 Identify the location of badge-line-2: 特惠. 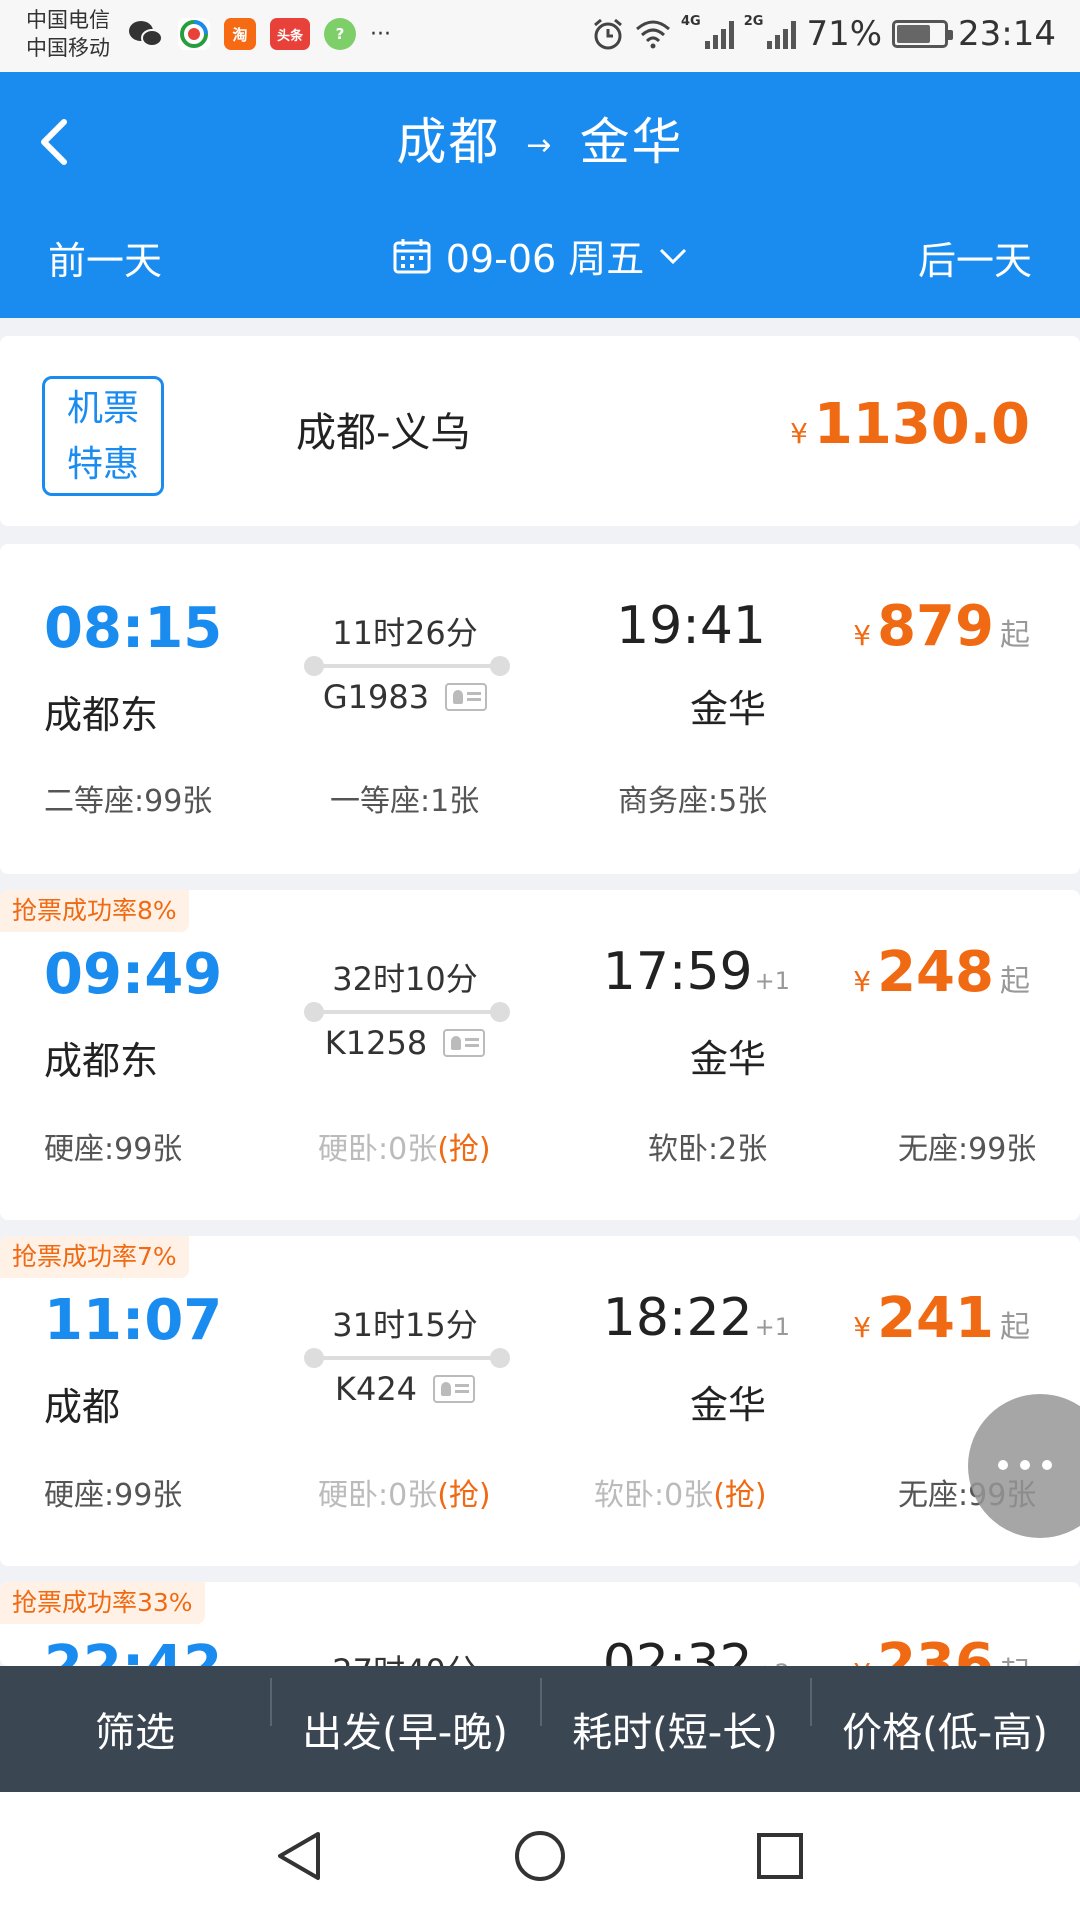
(102, 464).